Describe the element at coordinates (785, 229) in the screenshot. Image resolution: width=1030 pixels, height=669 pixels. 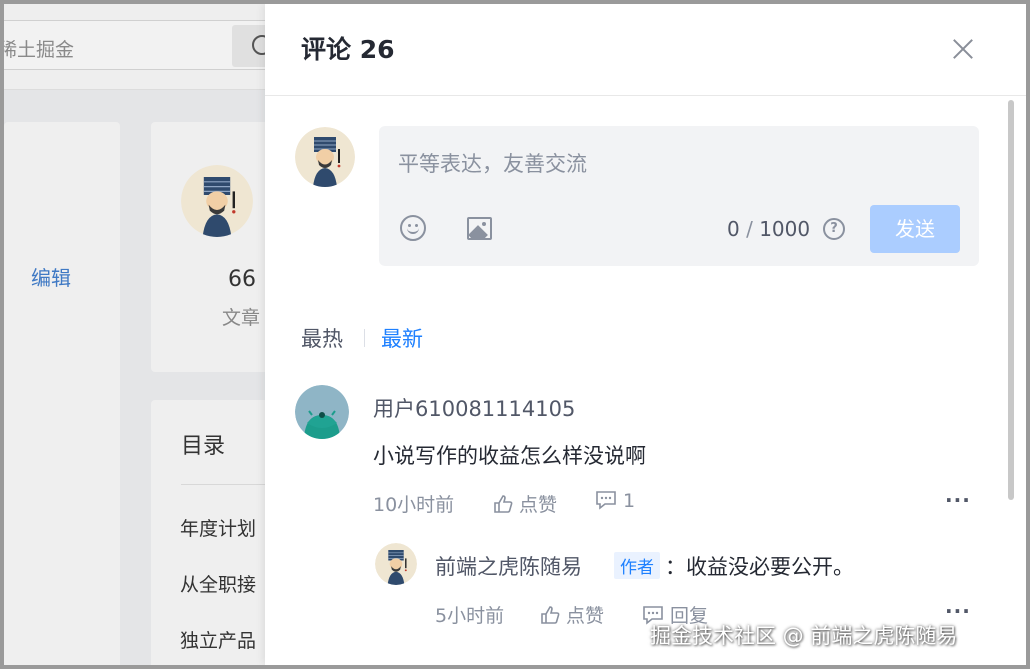
I see `char-count-max: 1000` at that location.